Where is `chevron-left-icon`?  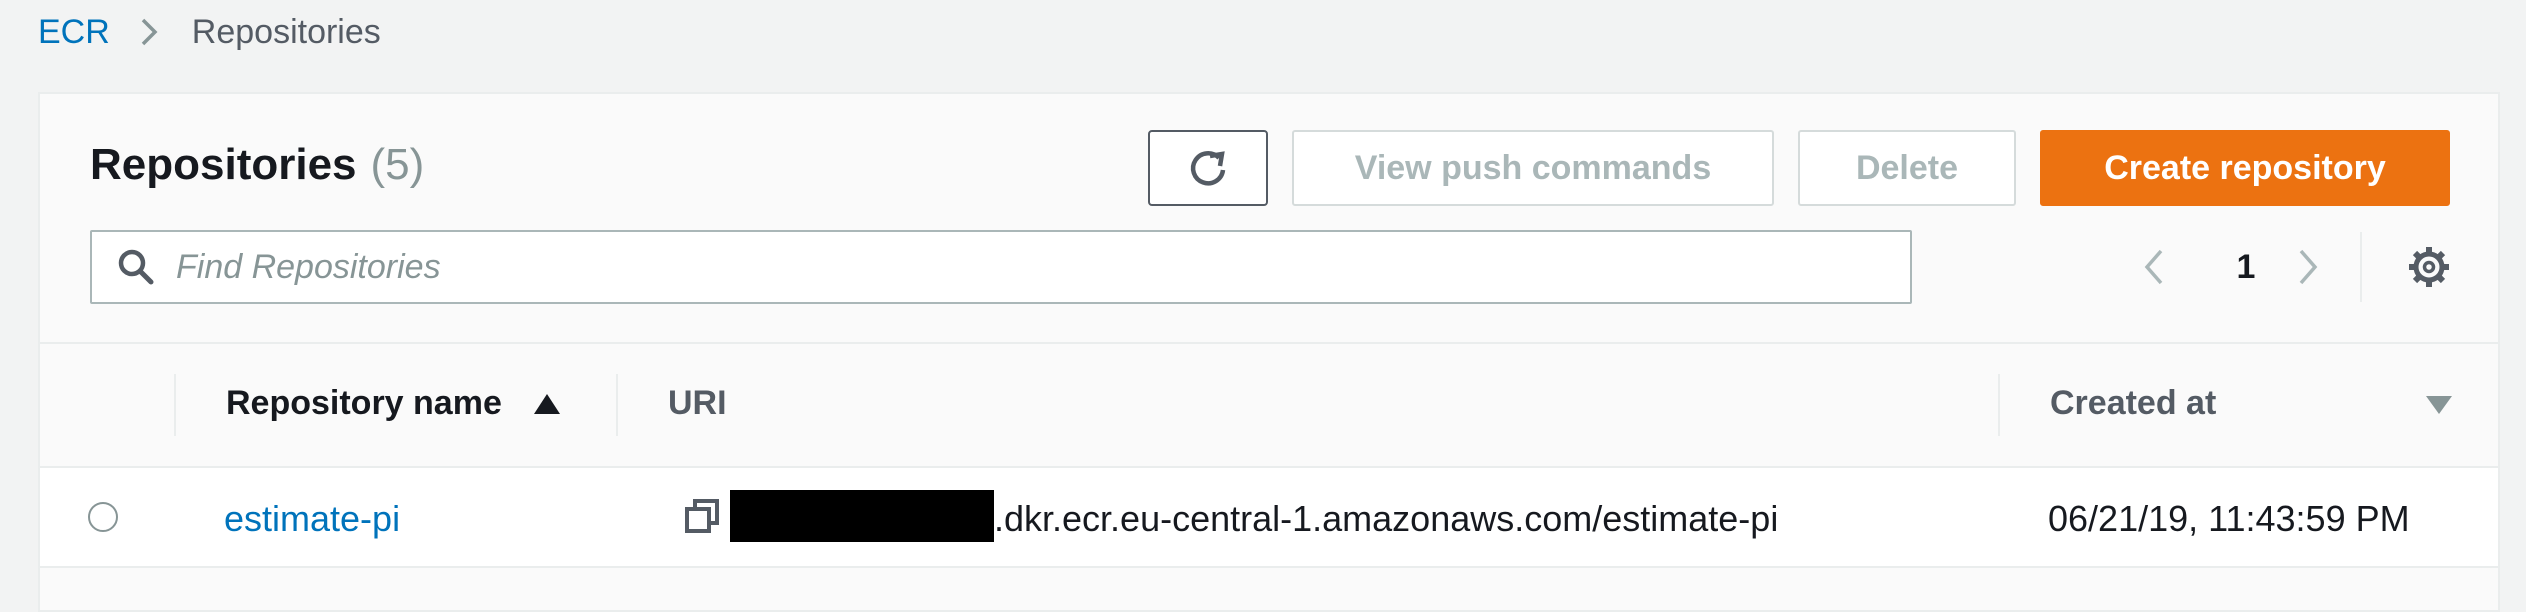 chevron-left-icon is located at coordinates (2153, 267).